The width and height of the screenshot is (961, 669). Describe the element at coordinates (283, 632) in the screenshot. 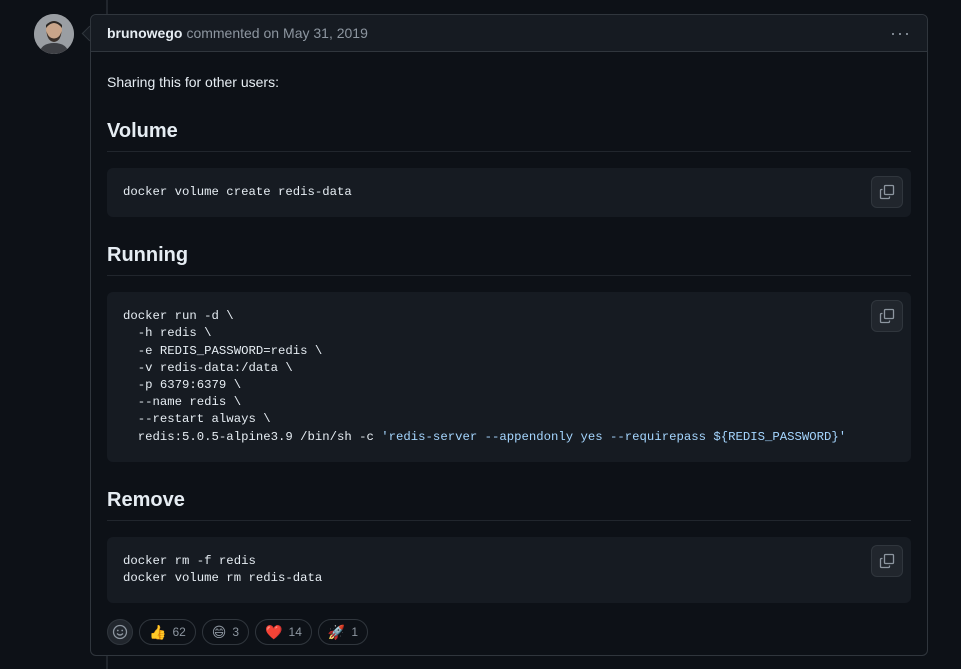

I see `reaction-heart: ❤️ 14` at that location.